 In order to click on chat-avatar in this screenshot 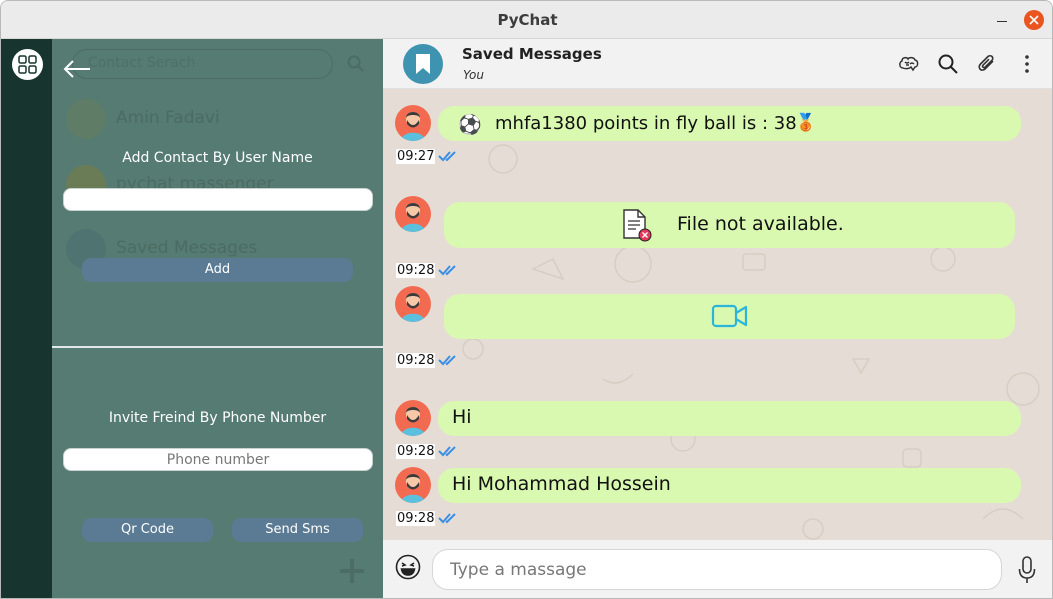, I will do `click(423, 64)`.